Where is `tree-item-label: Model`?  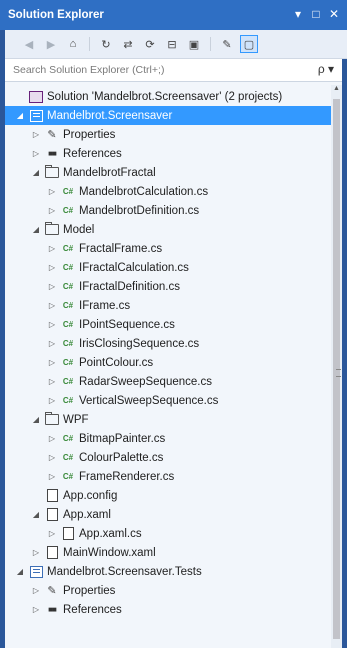 tree-item-label: Model is located at coordinates (79, 229).